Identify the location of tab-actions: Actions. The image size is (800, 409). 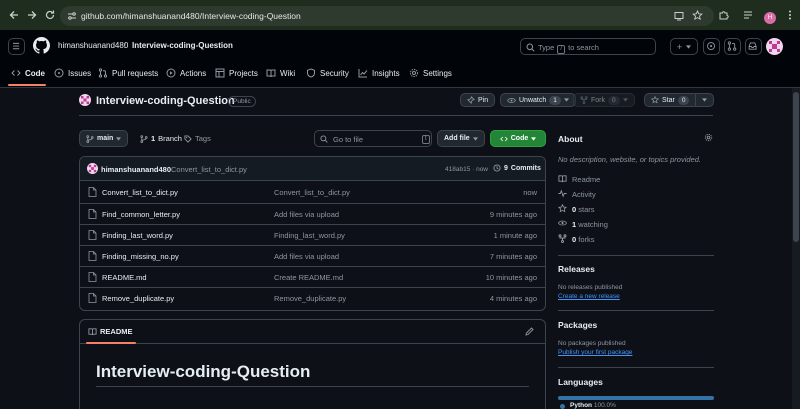
(186, 73).